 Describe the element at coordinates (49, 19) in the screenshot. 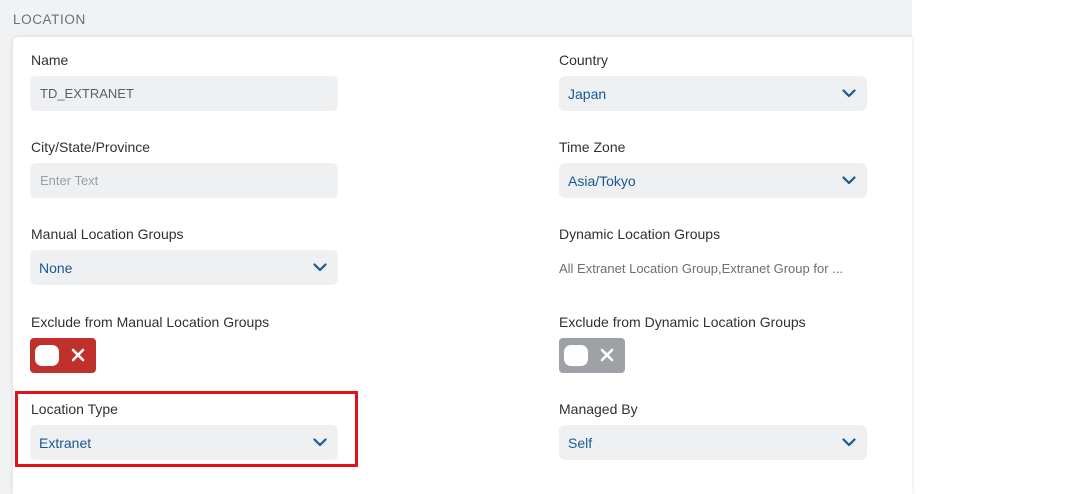

I see `section-title: LOCATION` at that location.